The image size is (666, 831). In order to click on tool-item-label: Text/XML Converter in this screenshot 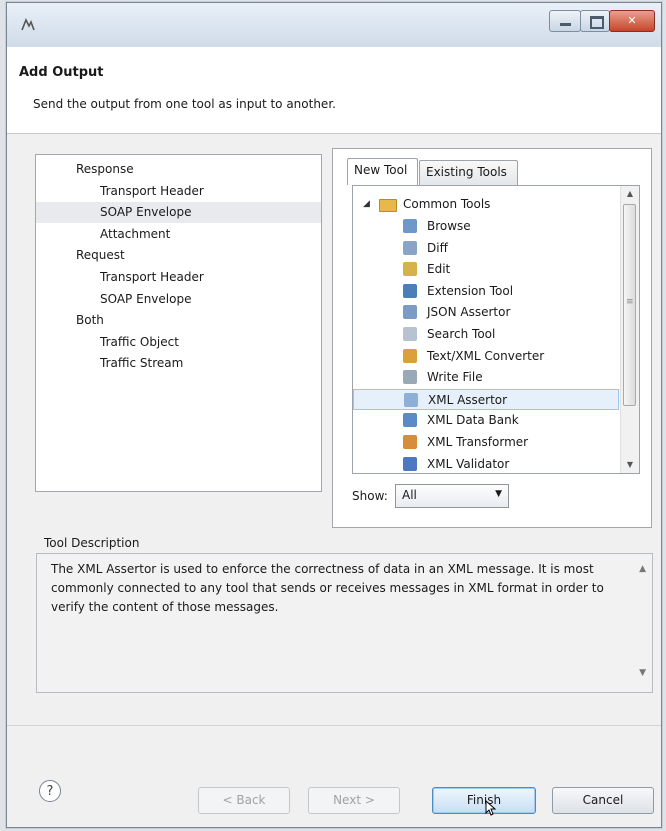, I will do `click(486, 355)`.